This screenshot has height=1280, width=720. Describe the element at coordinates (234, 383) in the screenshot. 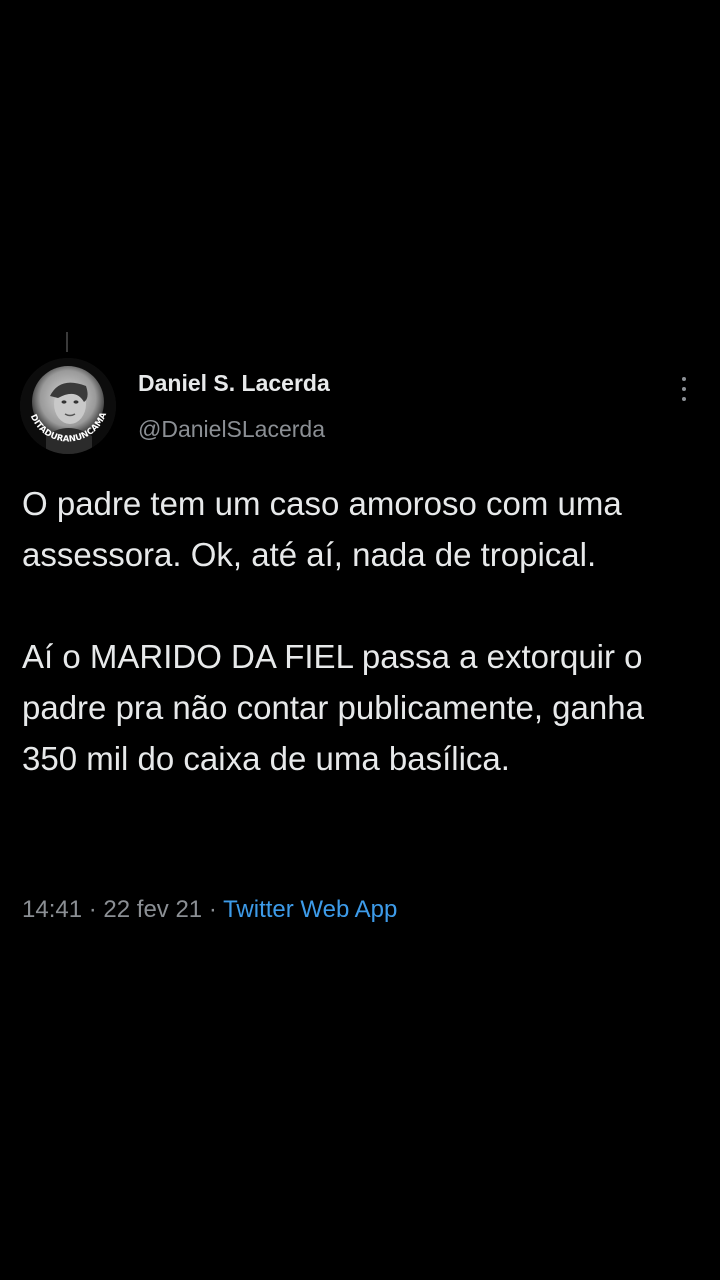

I see `author-name: Daniel S. Lacerda` at that location.